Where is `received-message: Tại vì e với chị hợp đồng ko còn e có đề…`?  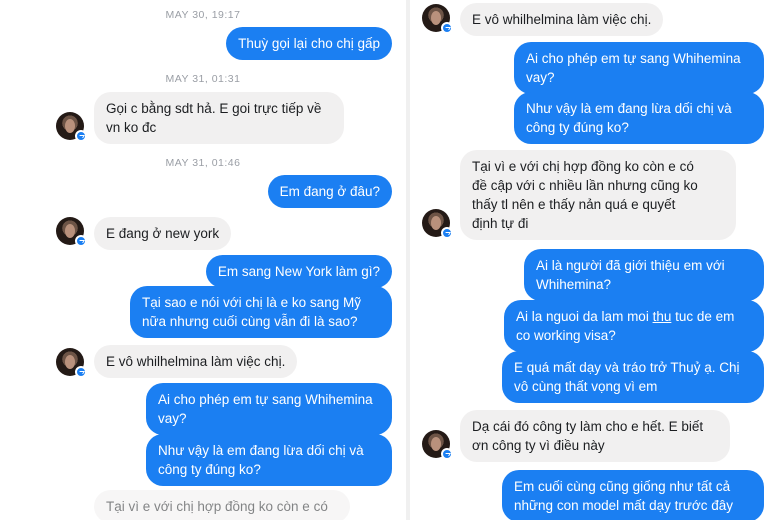 received-message: Tại vì e với chị hợp đồng ko còn e có đề… is located at coordinates (598, 195).